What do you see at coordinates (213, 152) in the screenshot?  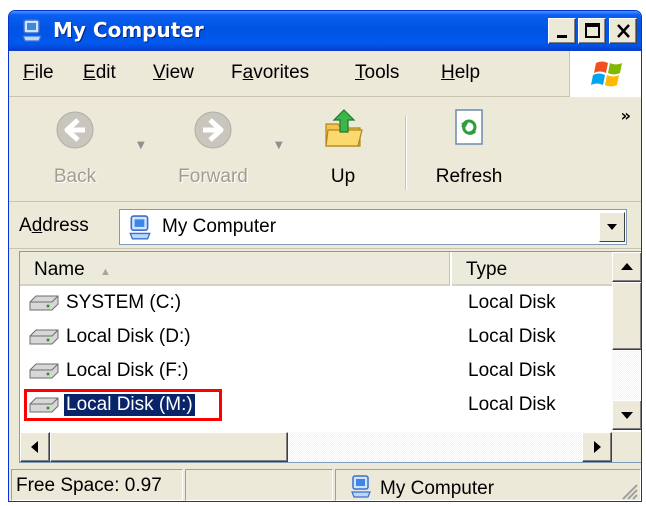 I see `forward-button: Forward` at bounding box center [213, 152].